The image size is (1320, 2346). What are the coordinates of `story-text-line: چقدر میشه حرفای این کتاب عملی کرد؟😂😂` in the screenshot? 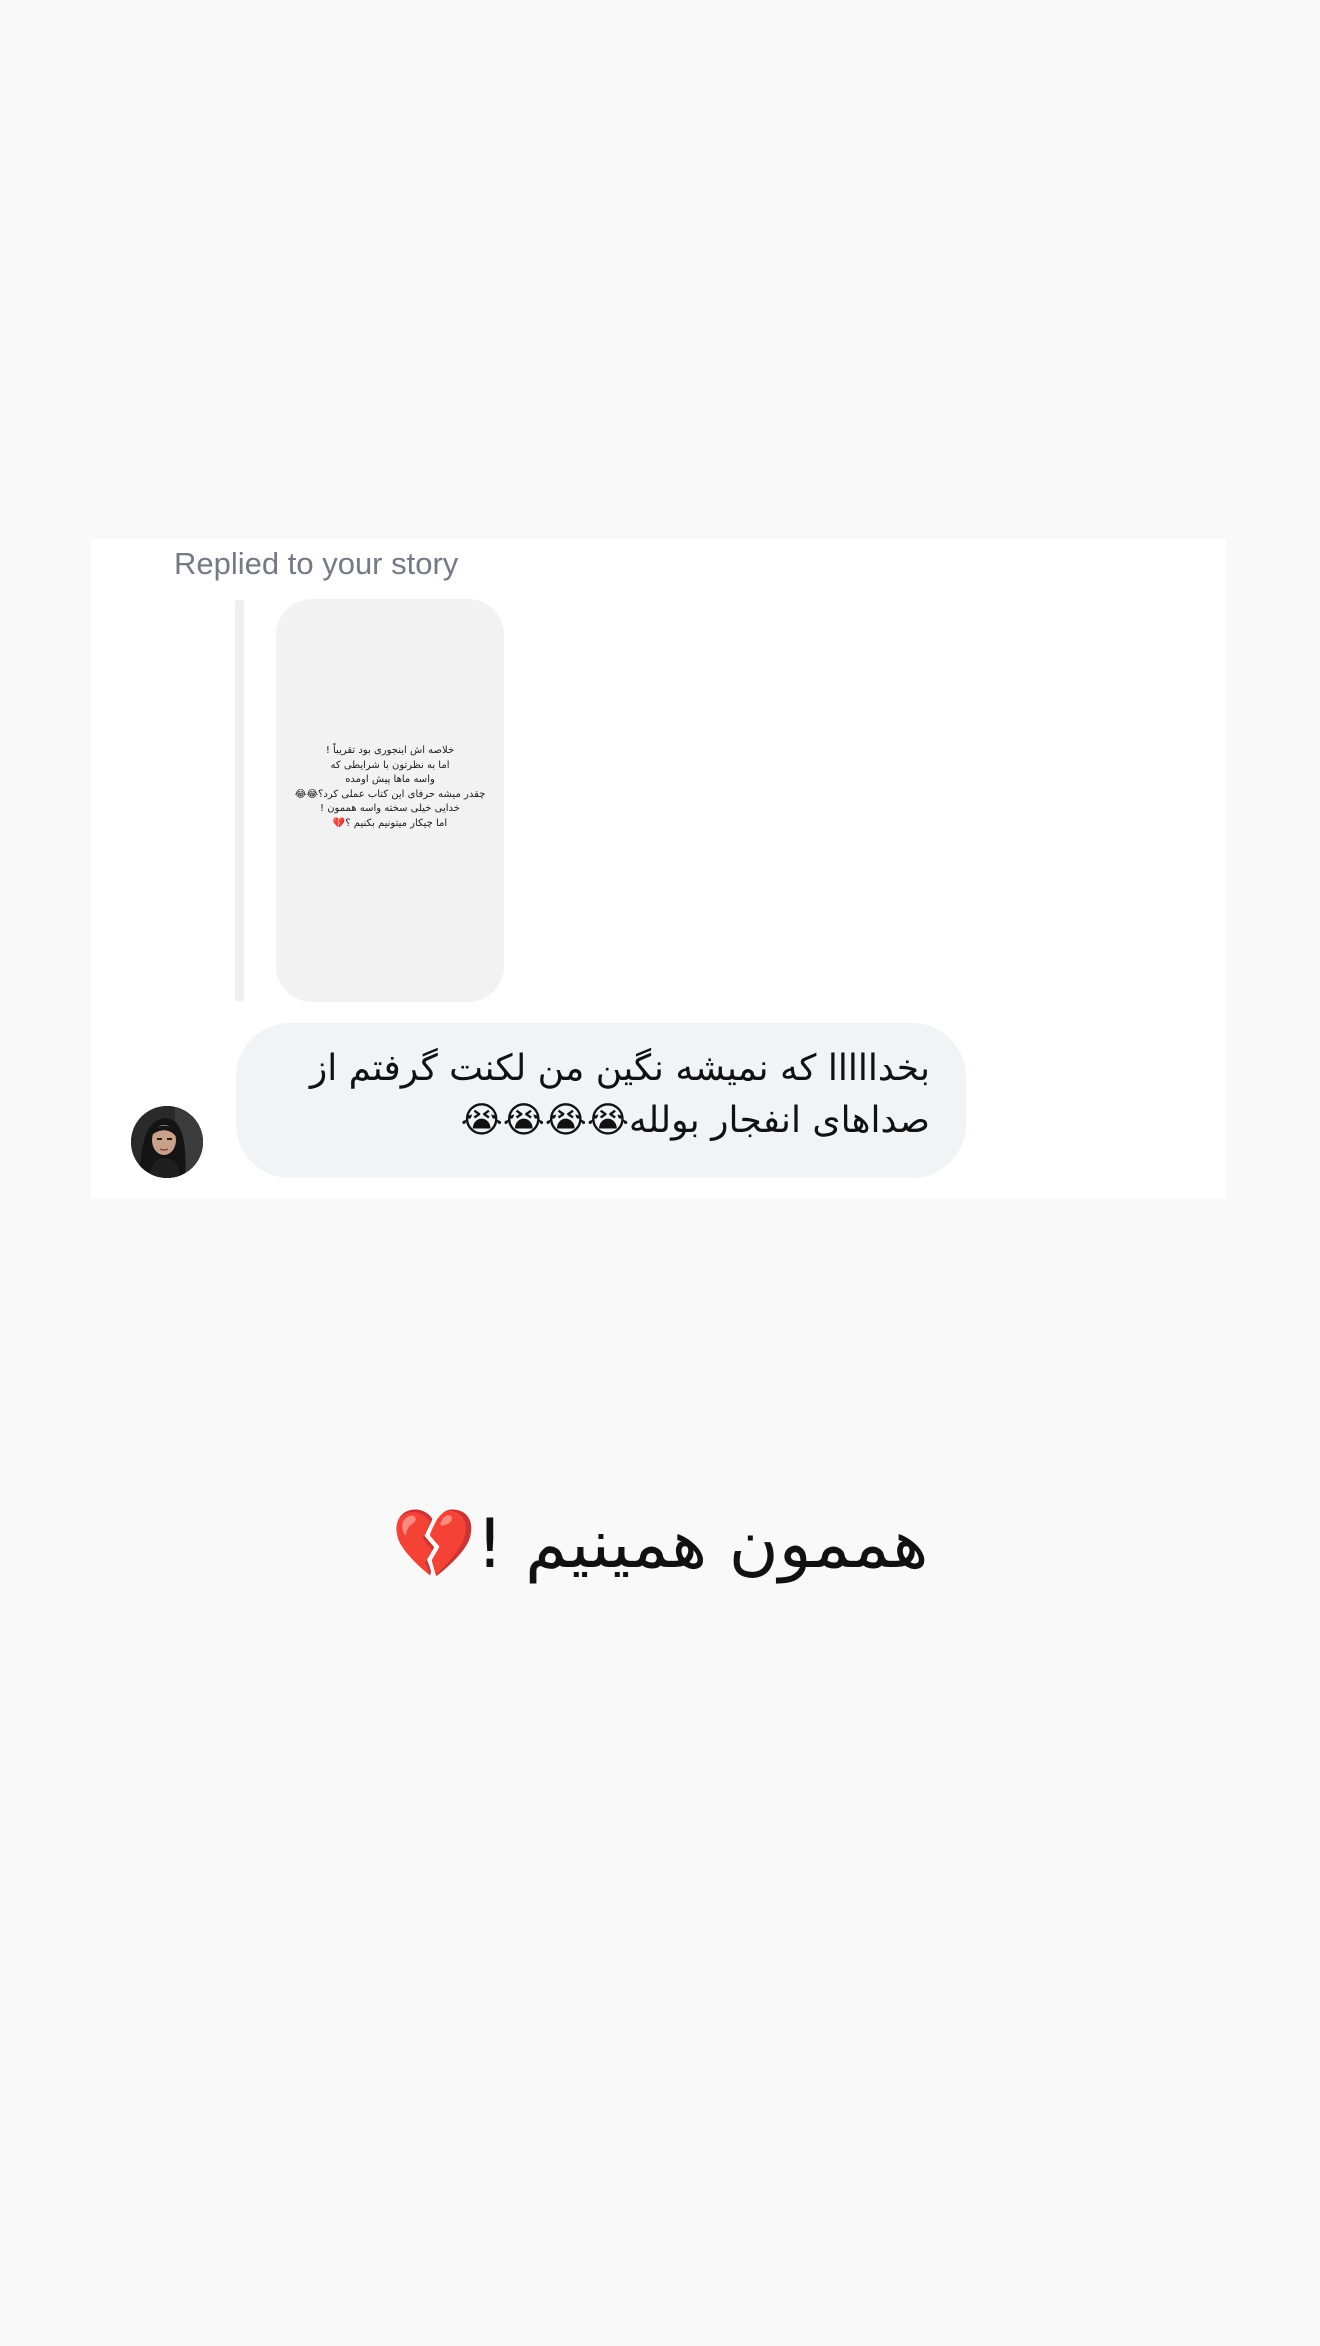 It's located at (390, 794).